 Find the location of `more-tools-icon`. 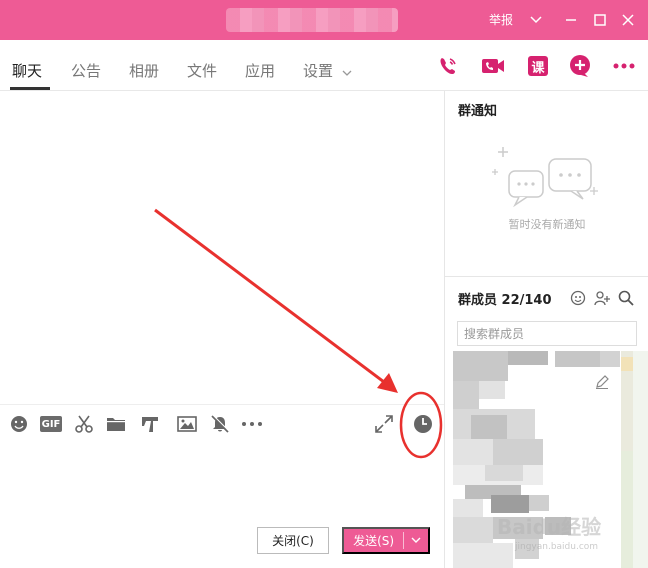

more-tools-icon is located at coordinates (252, 424).